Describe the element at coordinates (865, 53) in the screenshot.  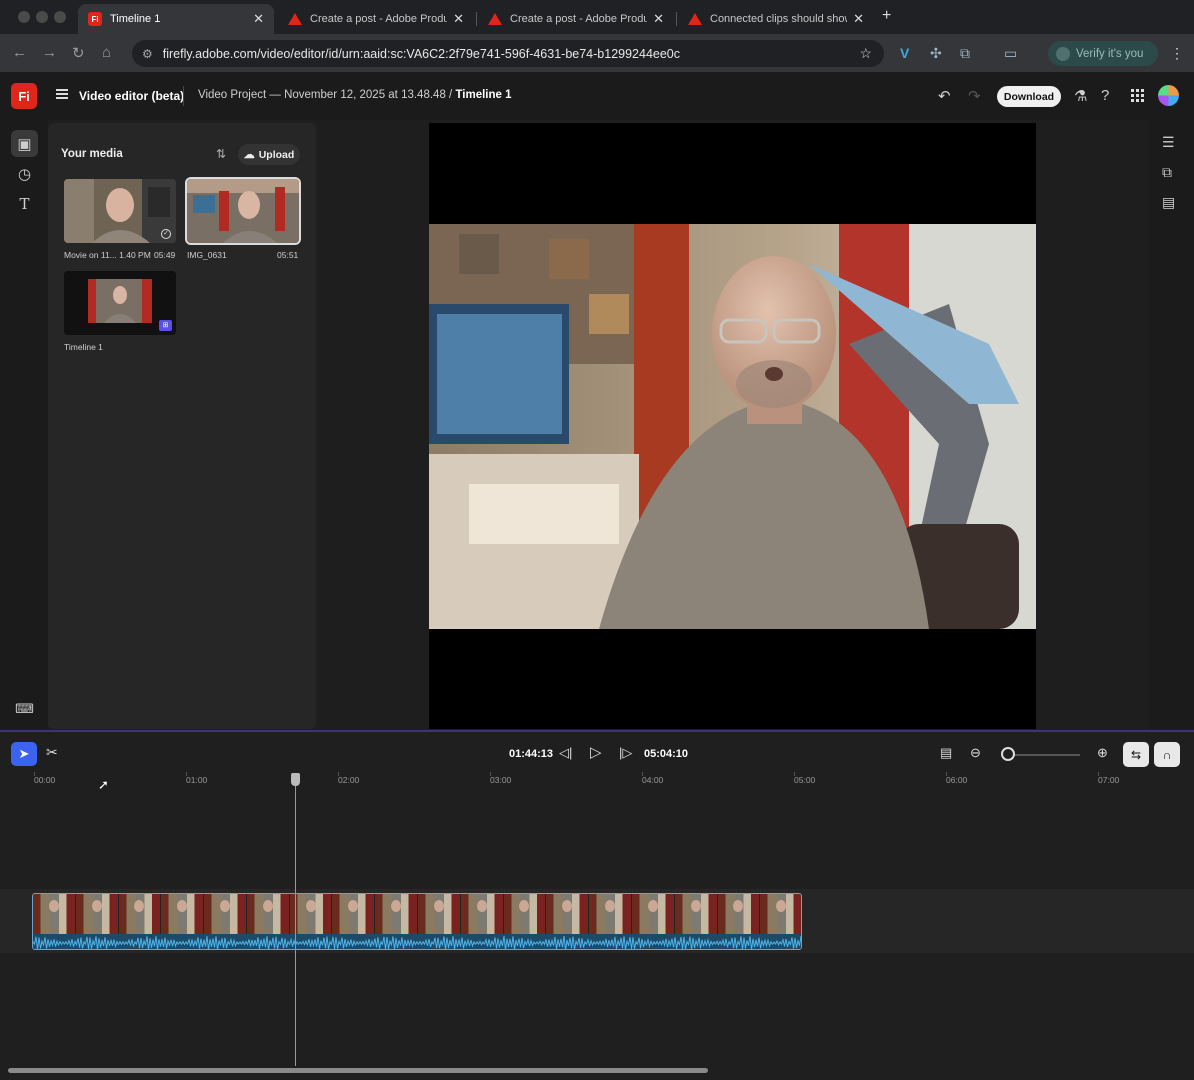
I see `bookmark-star-icon: ☆` at that location.